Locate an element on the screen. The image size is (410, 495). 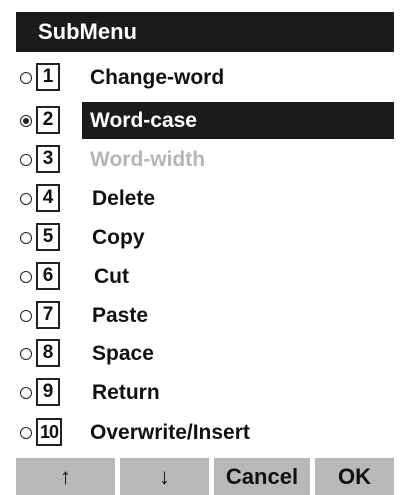
menu-item-overwrite-insert: 10 Overwrite/Insert is located at coordinates (205, 432).